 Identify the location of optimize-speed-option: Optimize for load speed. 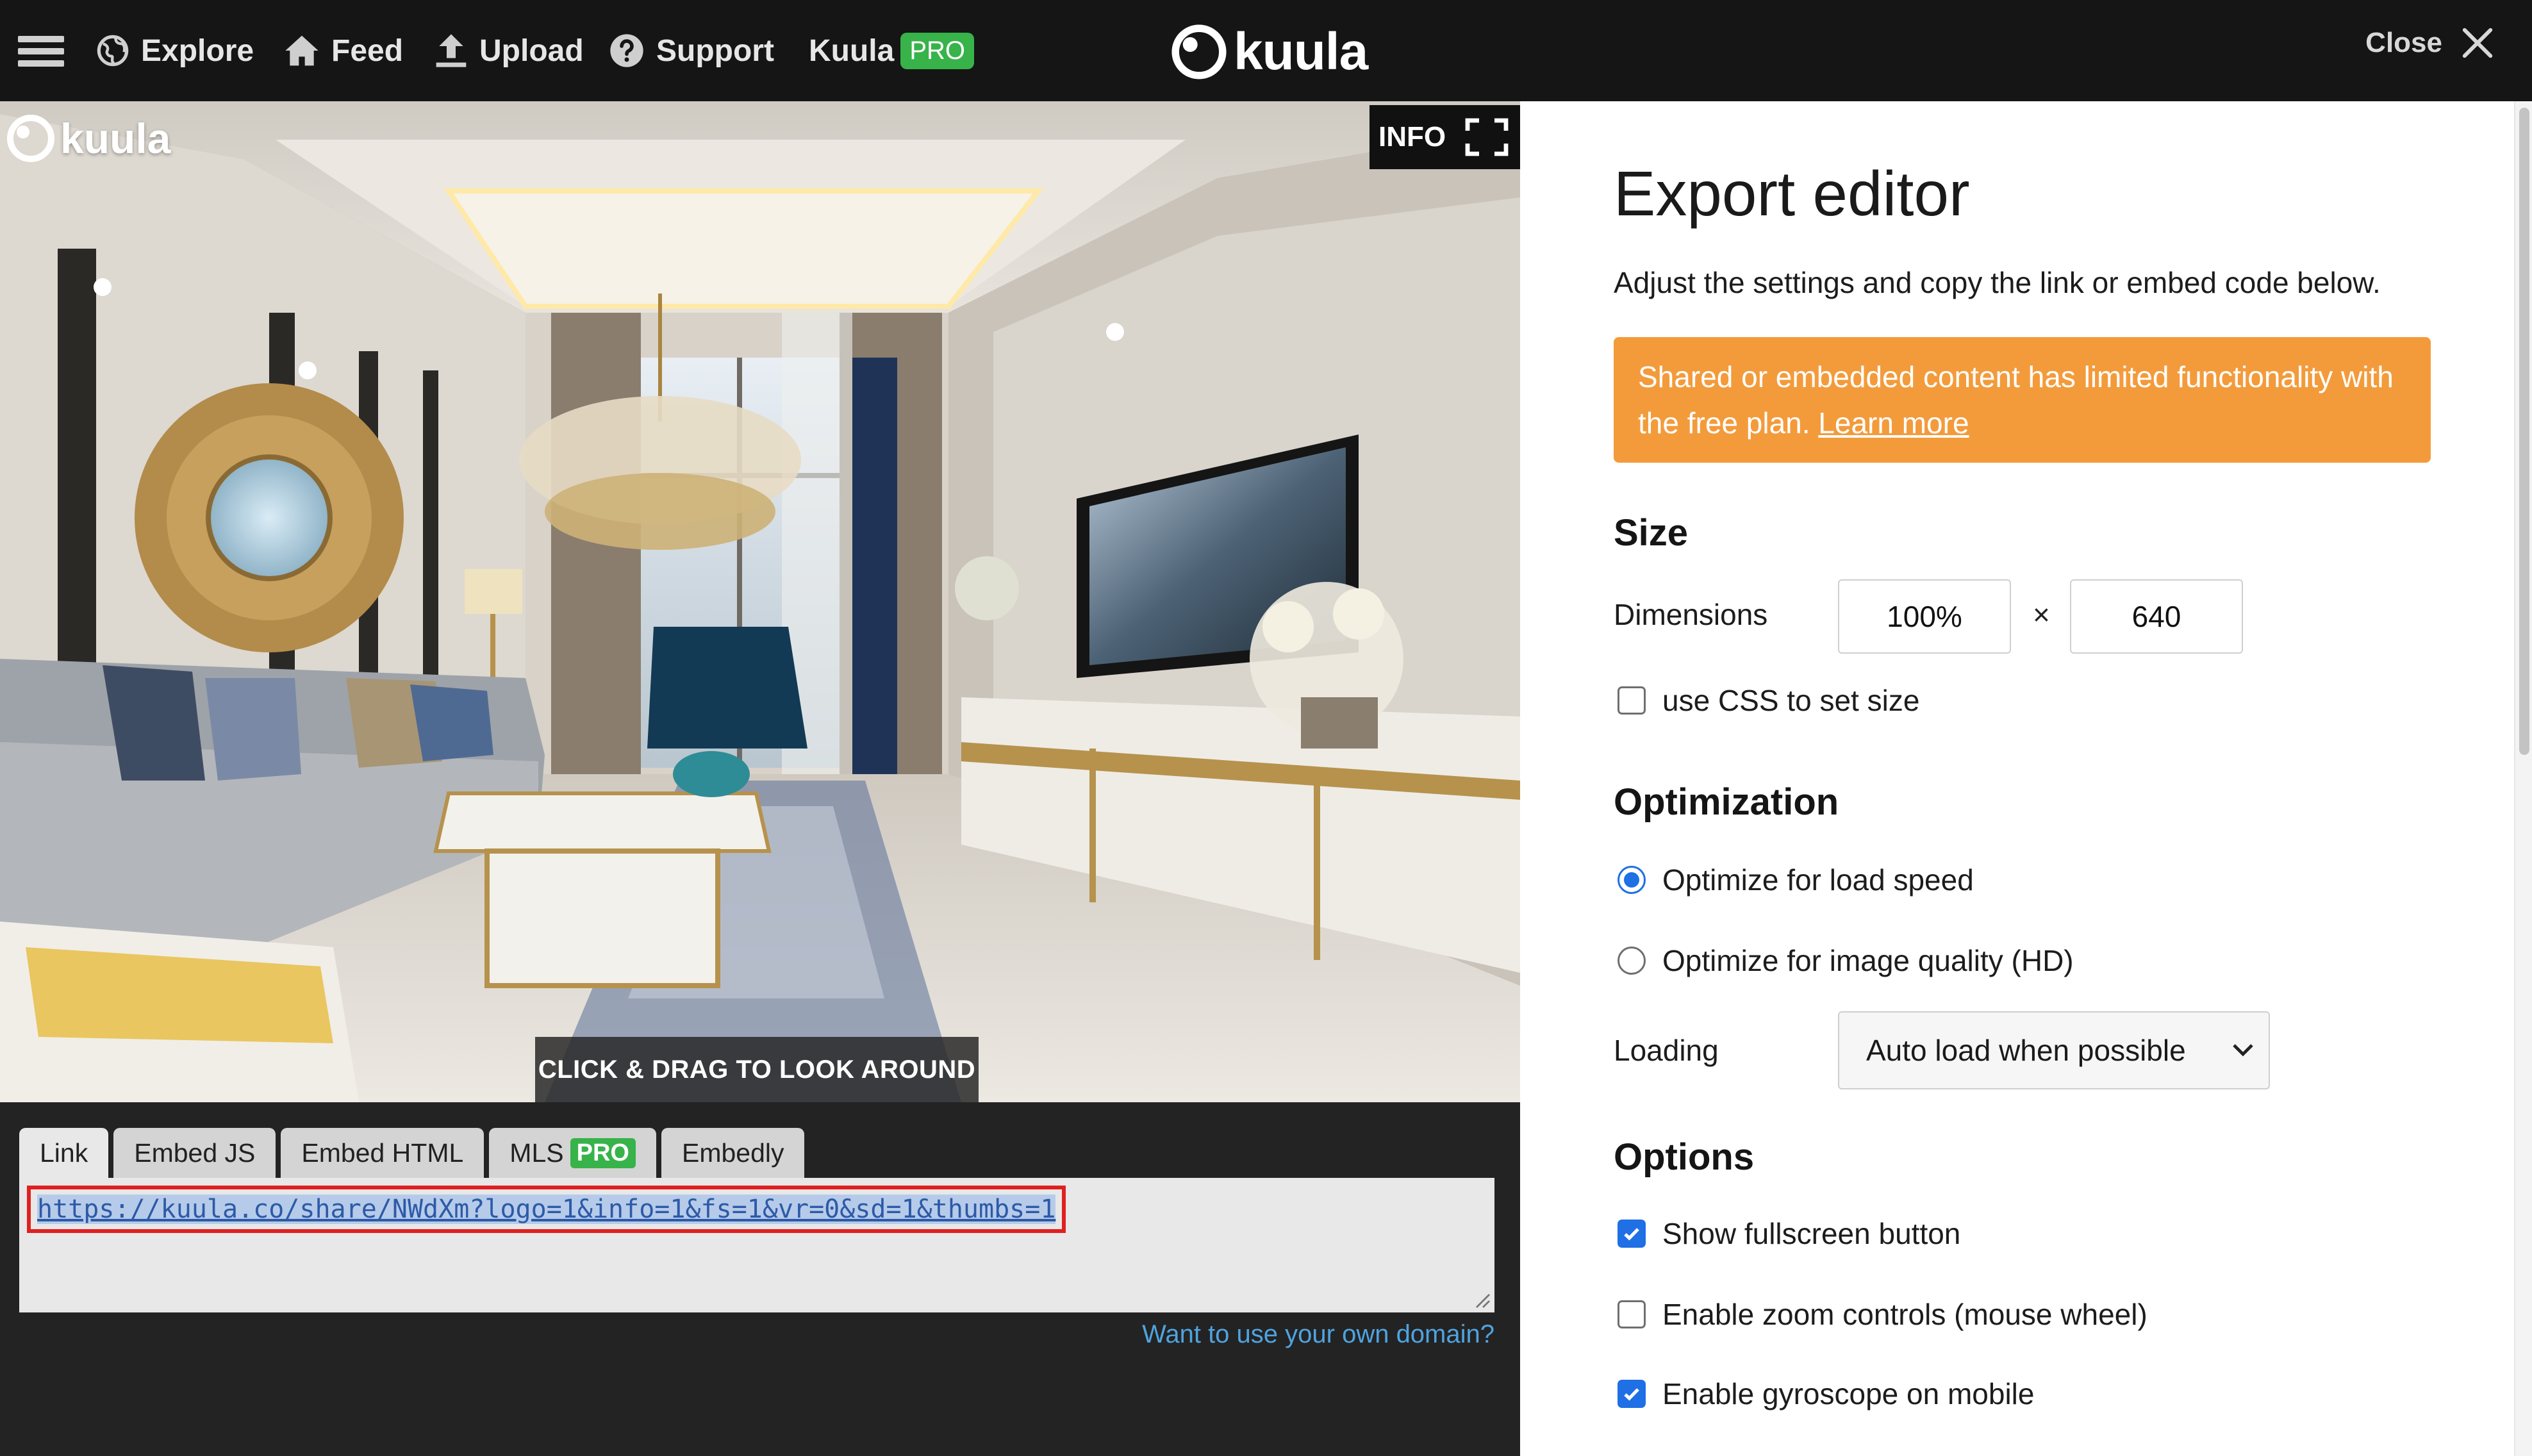
(1796, 880).